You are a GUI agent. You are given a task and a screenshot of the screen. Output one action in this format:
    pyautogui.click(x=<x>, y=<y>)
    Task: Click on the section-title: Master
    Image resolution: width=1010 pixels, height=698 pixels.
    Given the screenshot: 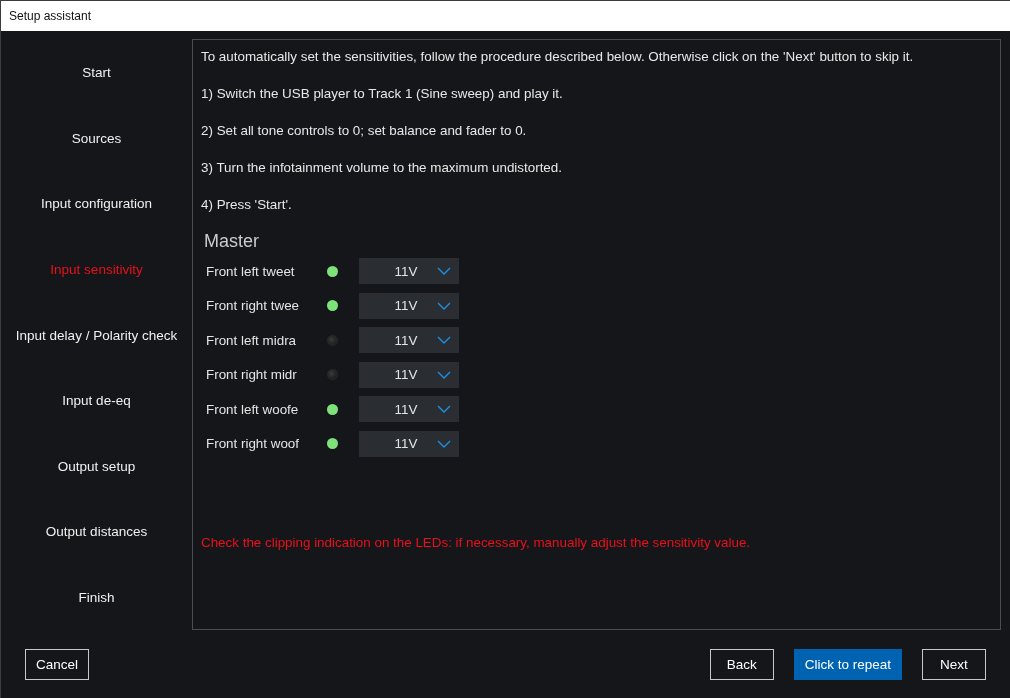 What is the action you would take?
    pyautogui.click(x=232, y=241)
    